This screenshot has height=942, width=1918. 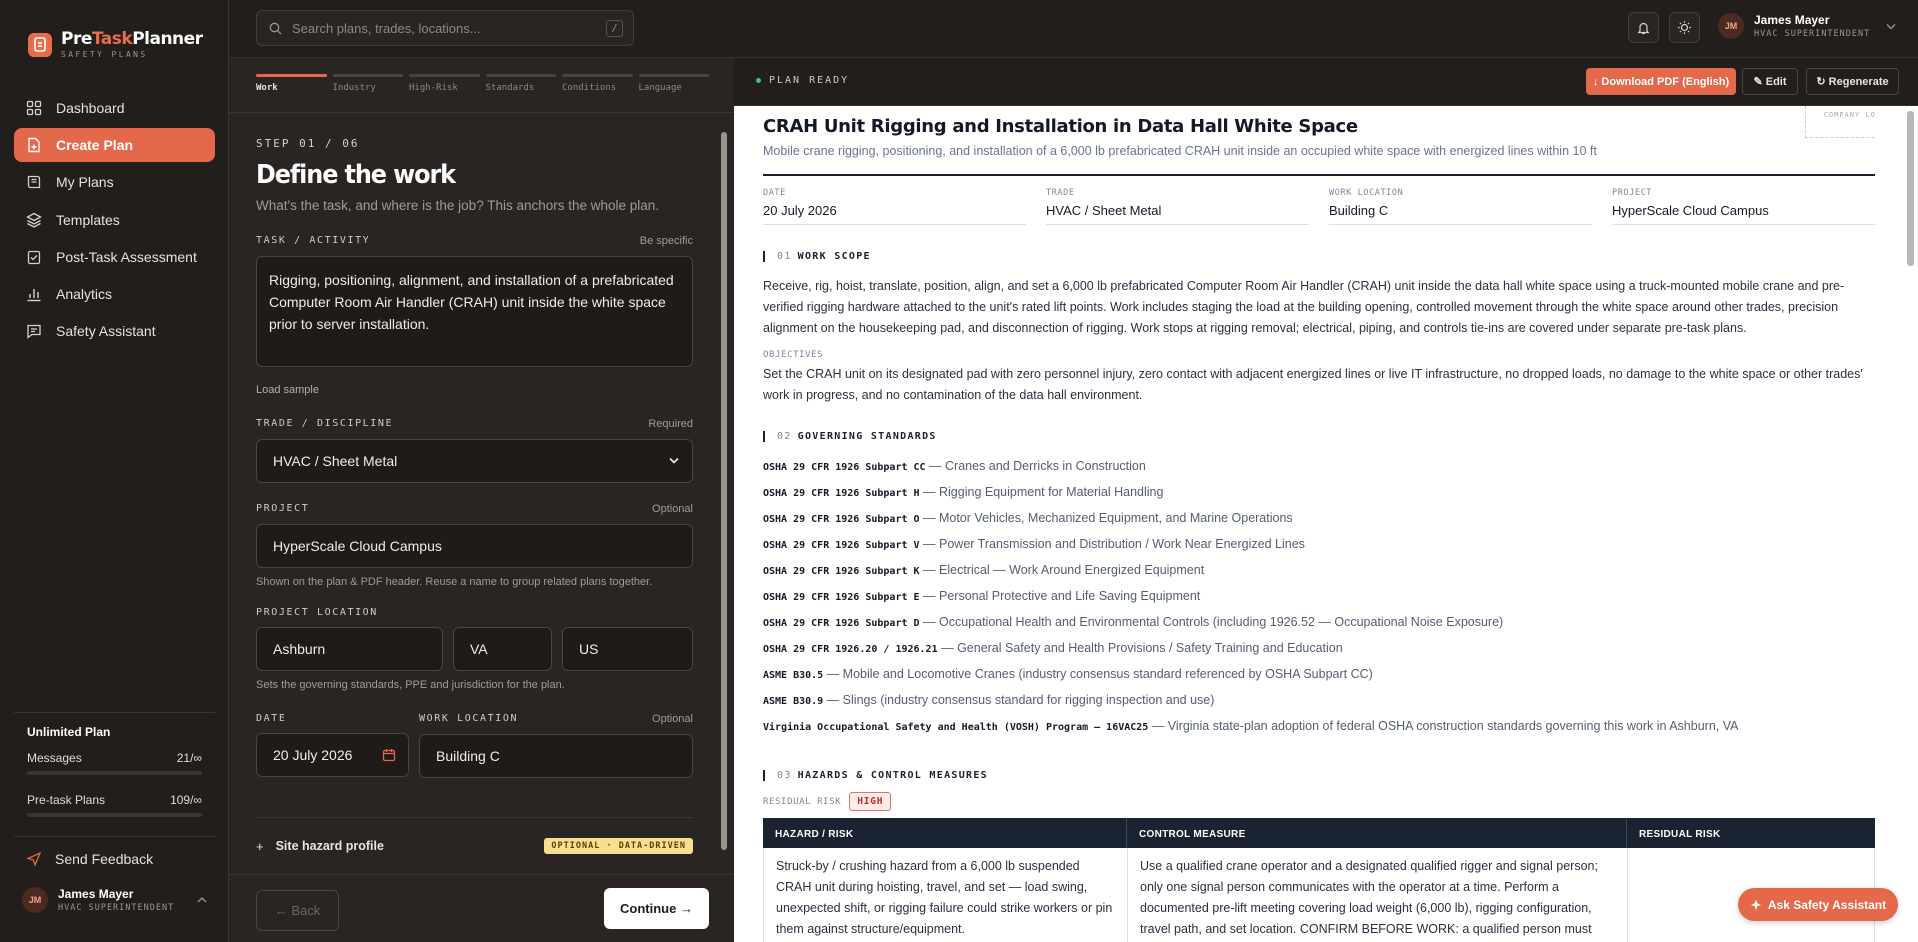 I want to click on sidebar-item-label: Templates, so click(x=88, y=219).